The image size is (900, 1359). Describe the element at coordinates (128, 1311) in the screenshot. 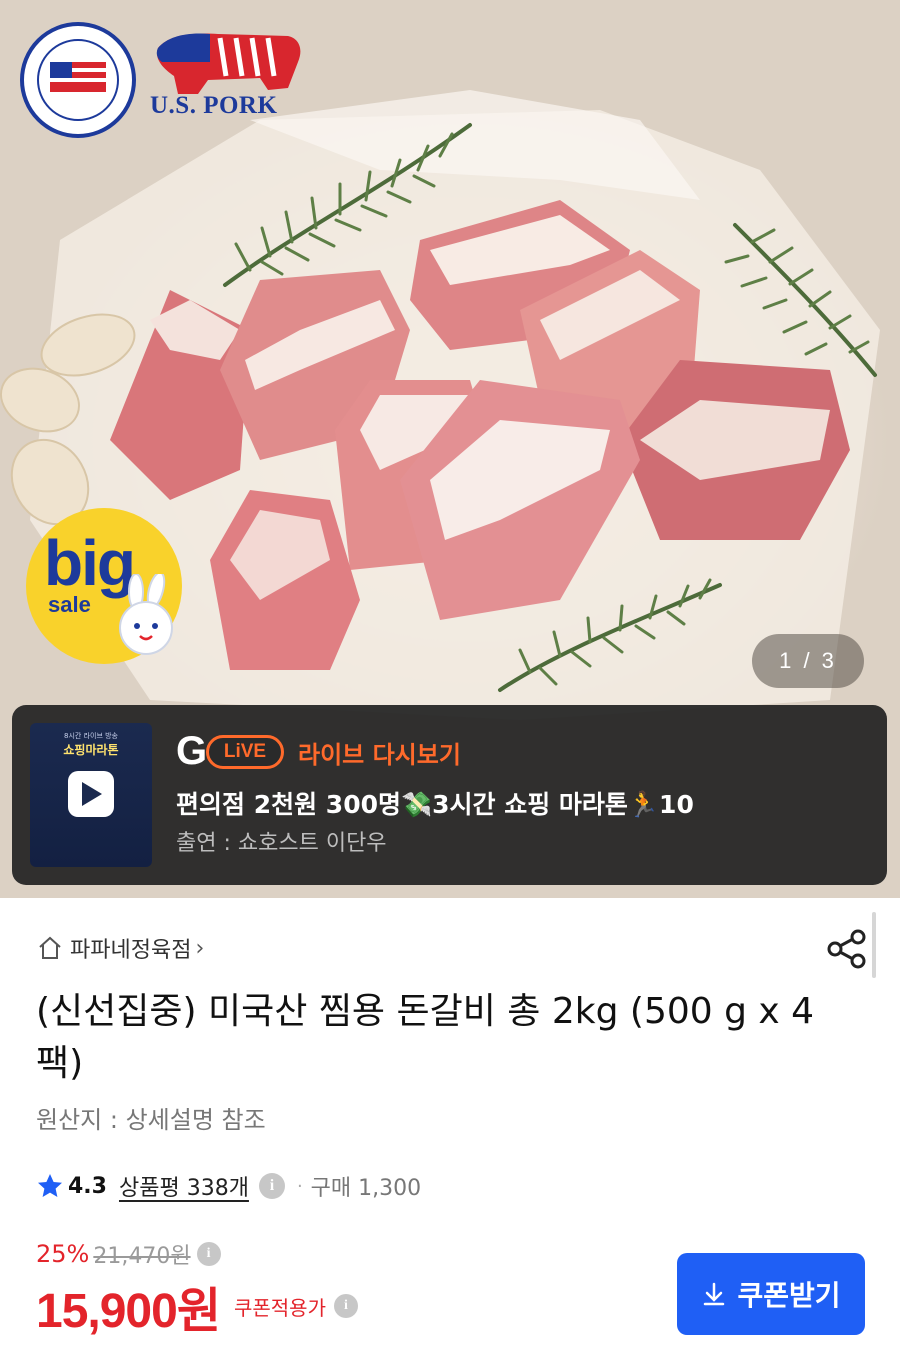

I see `current-price: 15,900원` at that location.